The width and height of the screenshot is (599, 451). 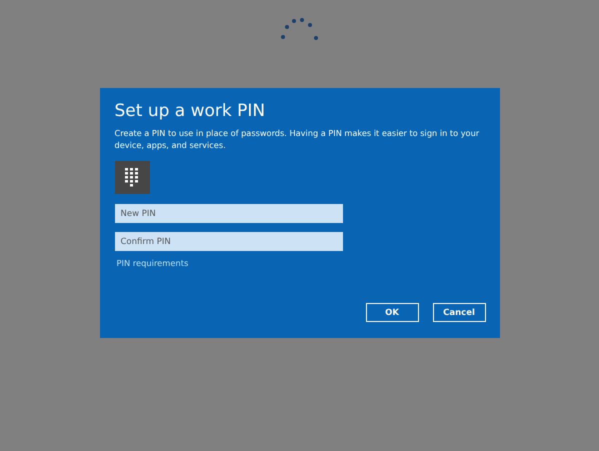 What do you see at coordinates (228, 241) in the screenshot?
I see `pin-field: Confirm PIN` at bounding box center [228, 241].